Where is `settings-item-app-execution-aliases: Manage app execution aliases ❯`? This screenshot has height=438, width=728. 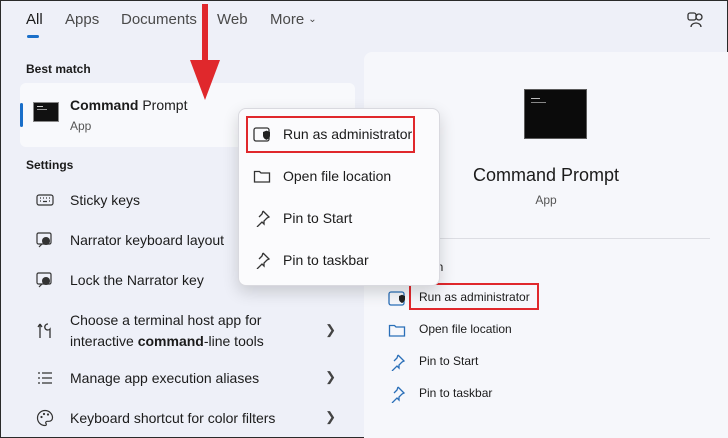 settings-item-app-execution-aliases: Manage app execution aliases ❯ is located at coordinates (181, 378).